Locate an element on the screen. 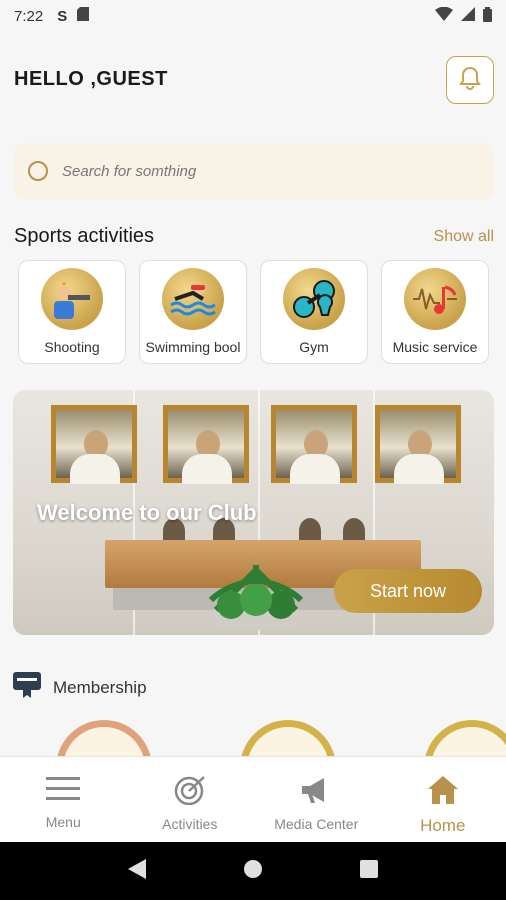  sport-card-shooting: Shooting is located at coordinates (72, 312).